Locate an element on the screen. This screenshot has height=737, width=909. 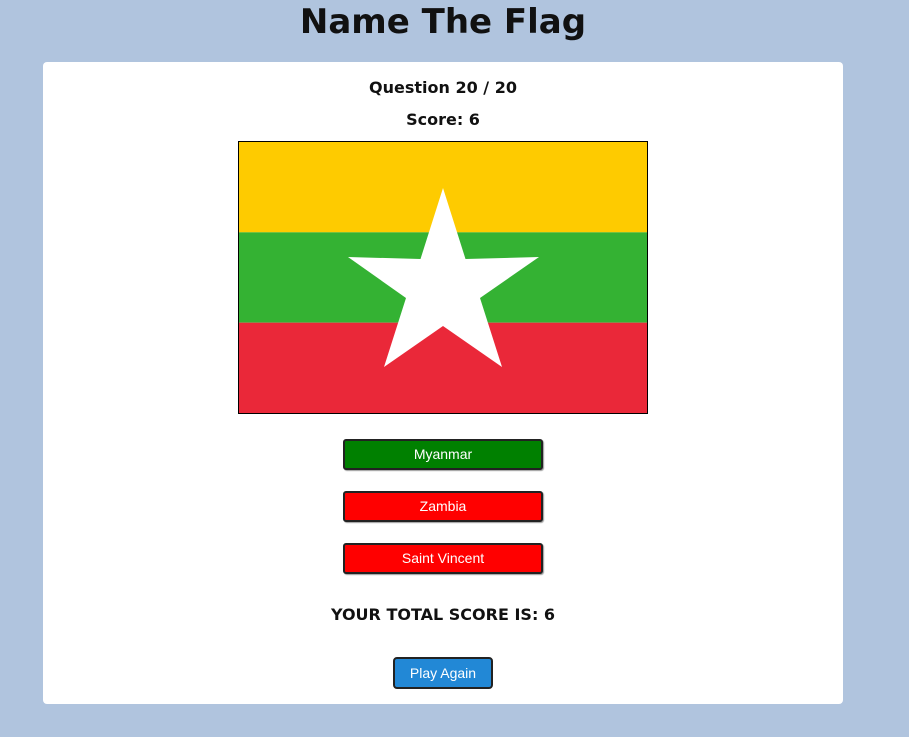
flag-stripe-bottom is located at coordinates (443, 367).